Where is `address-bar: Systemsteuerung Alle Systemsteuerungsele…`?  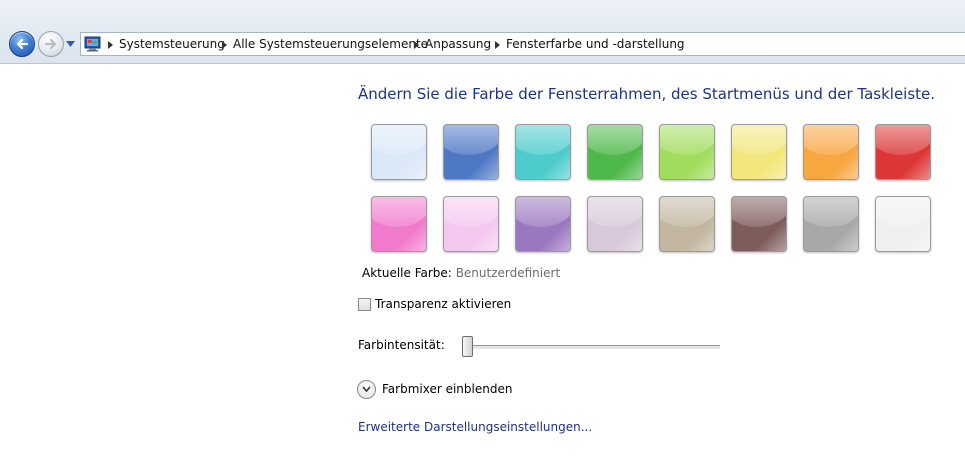 address-bar: Systemsteuerung Alle Systemsteuerungsele… is located at coordinates (522, 44).